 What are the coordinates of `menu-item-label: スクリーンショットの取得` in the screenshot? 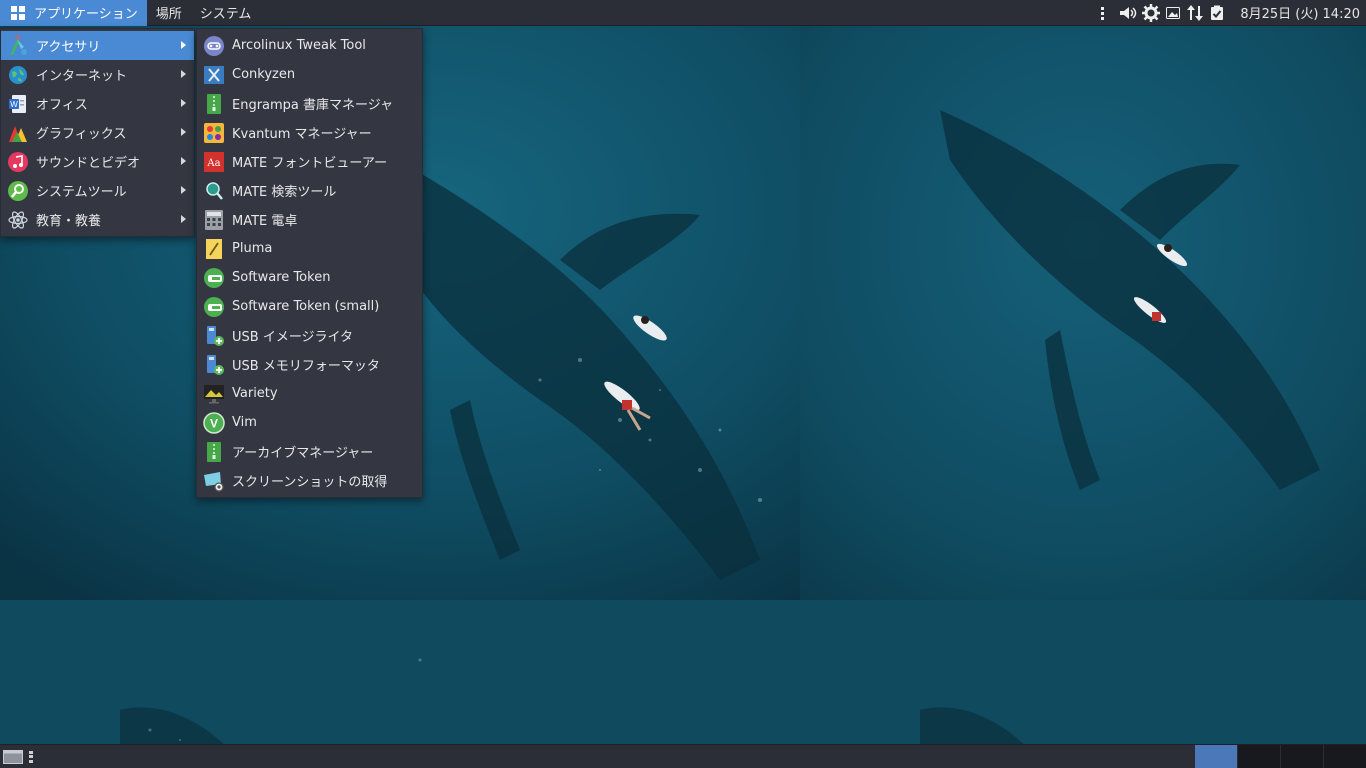 It's located at (310, 482).